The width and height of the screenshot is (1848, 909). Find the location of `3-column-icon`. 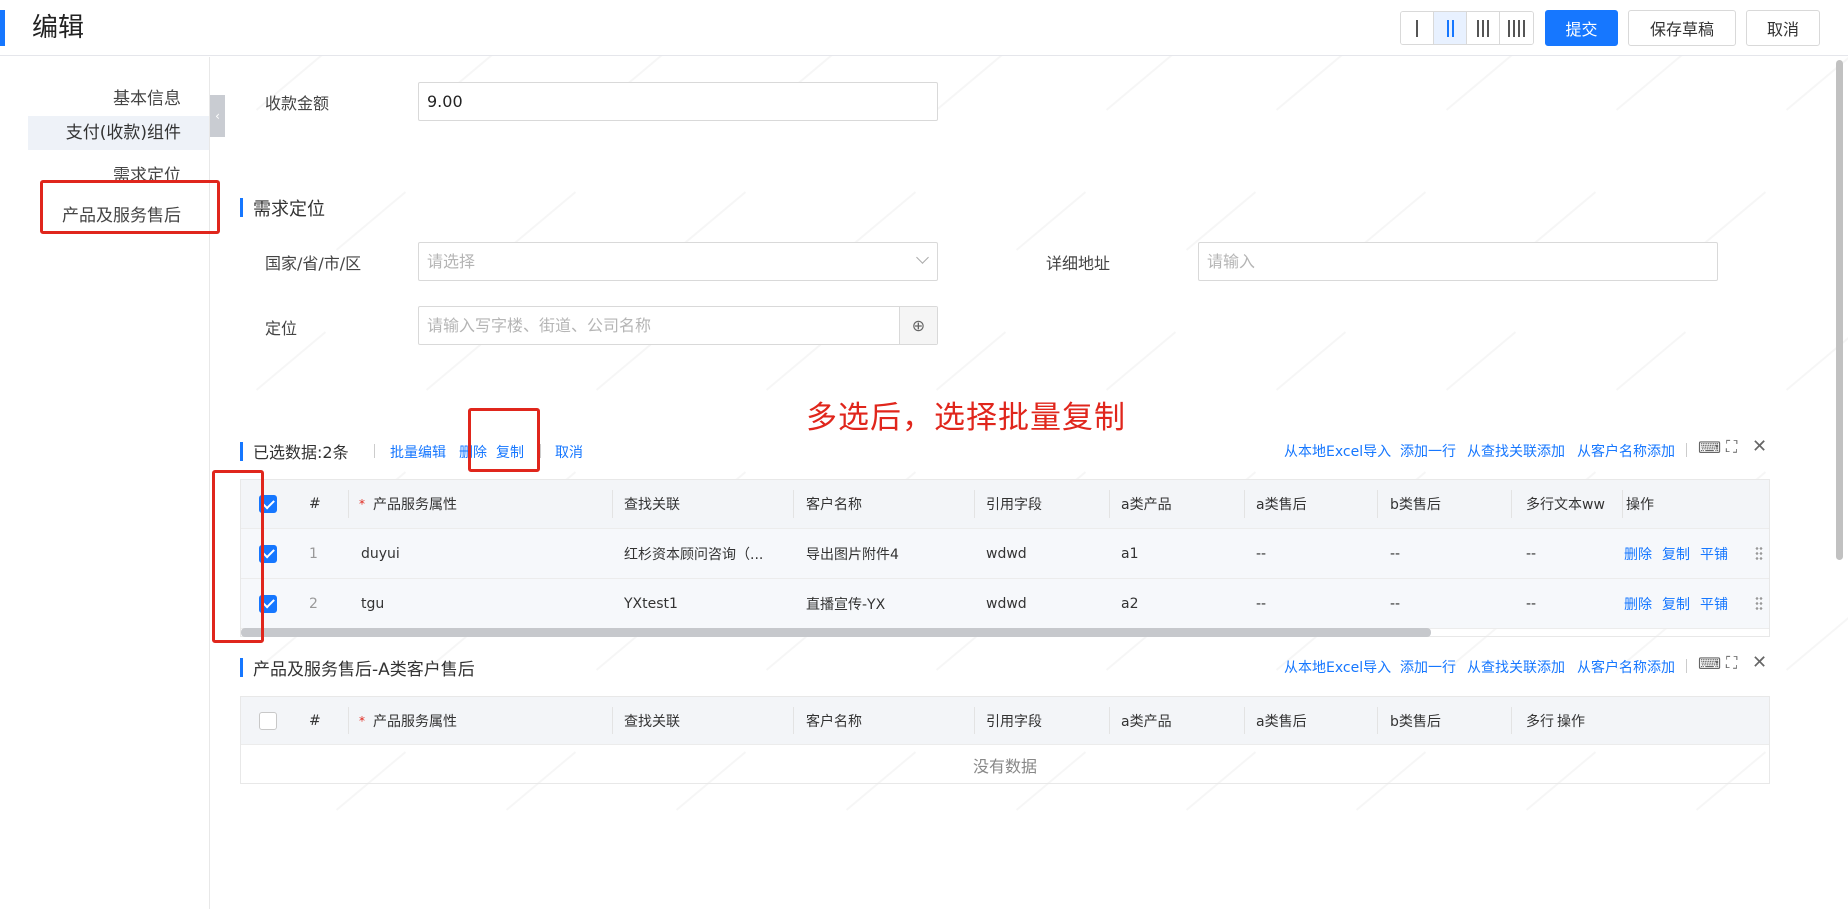

3-column-icon is located at coordinates (1483, 28).